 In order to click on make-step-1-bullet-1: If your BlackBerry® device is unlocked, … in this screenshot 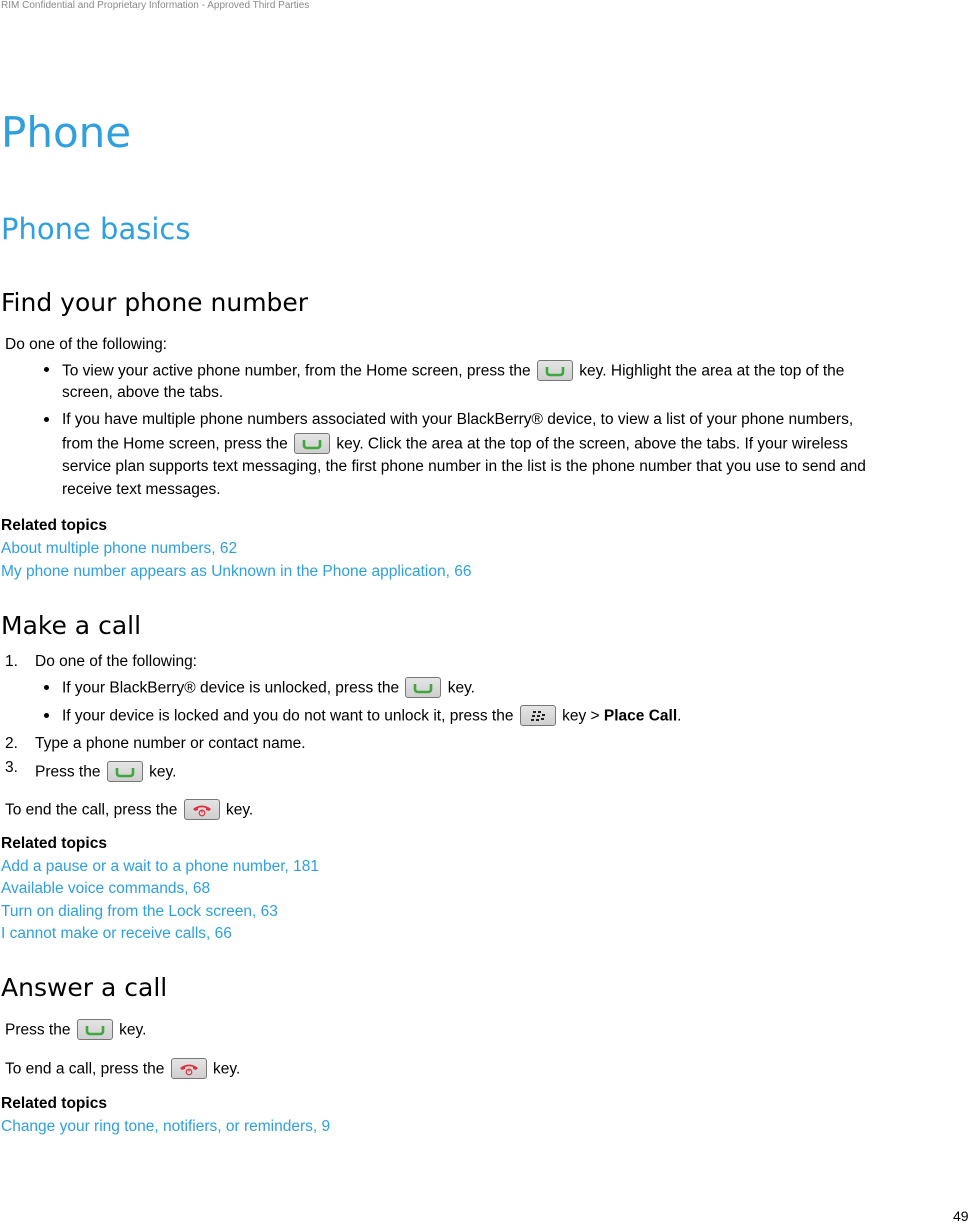, I will do `click(268, 688)`.